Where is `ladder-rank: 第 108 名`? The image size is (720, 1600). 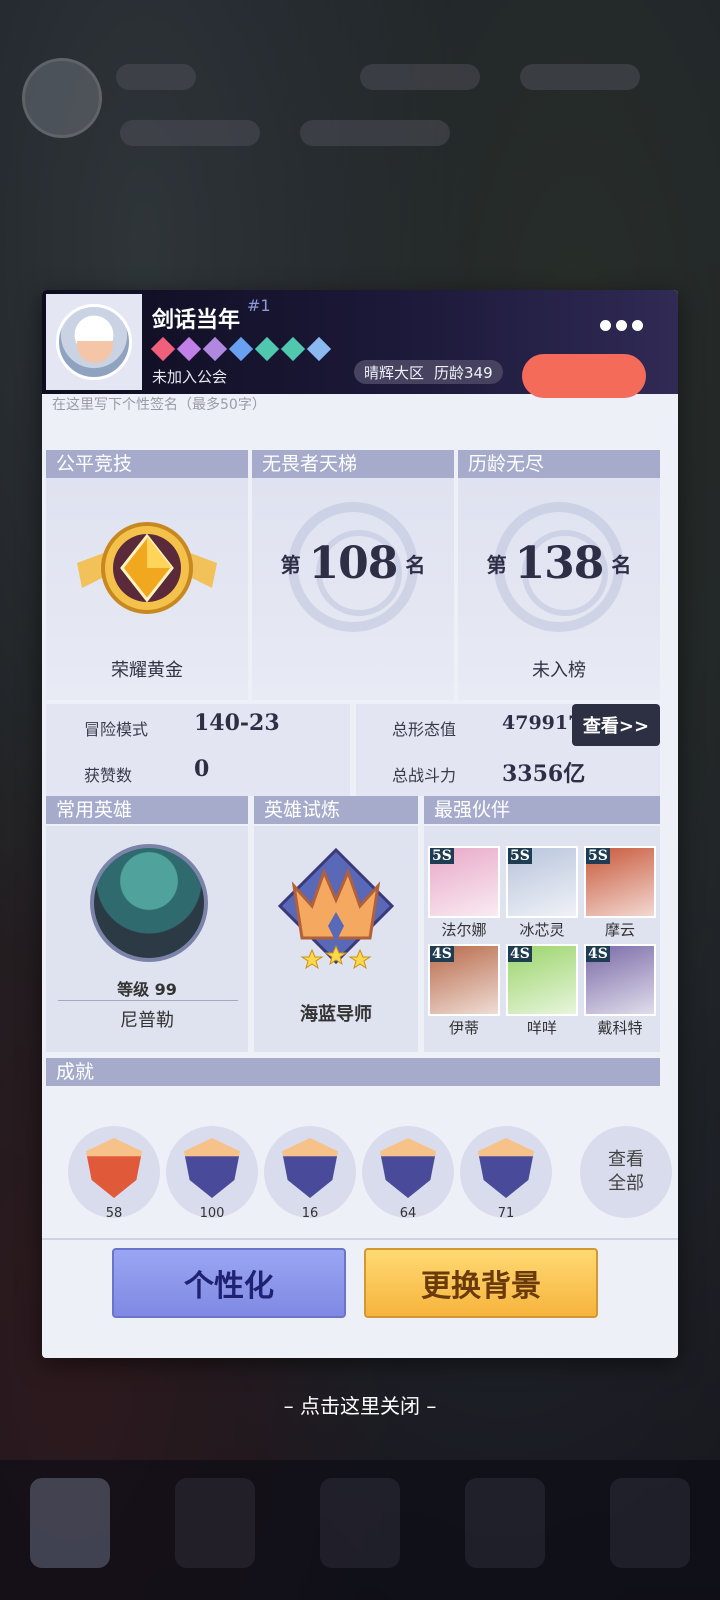 ladder-rank: 第 108 名 is located at coordinates (353, 563).